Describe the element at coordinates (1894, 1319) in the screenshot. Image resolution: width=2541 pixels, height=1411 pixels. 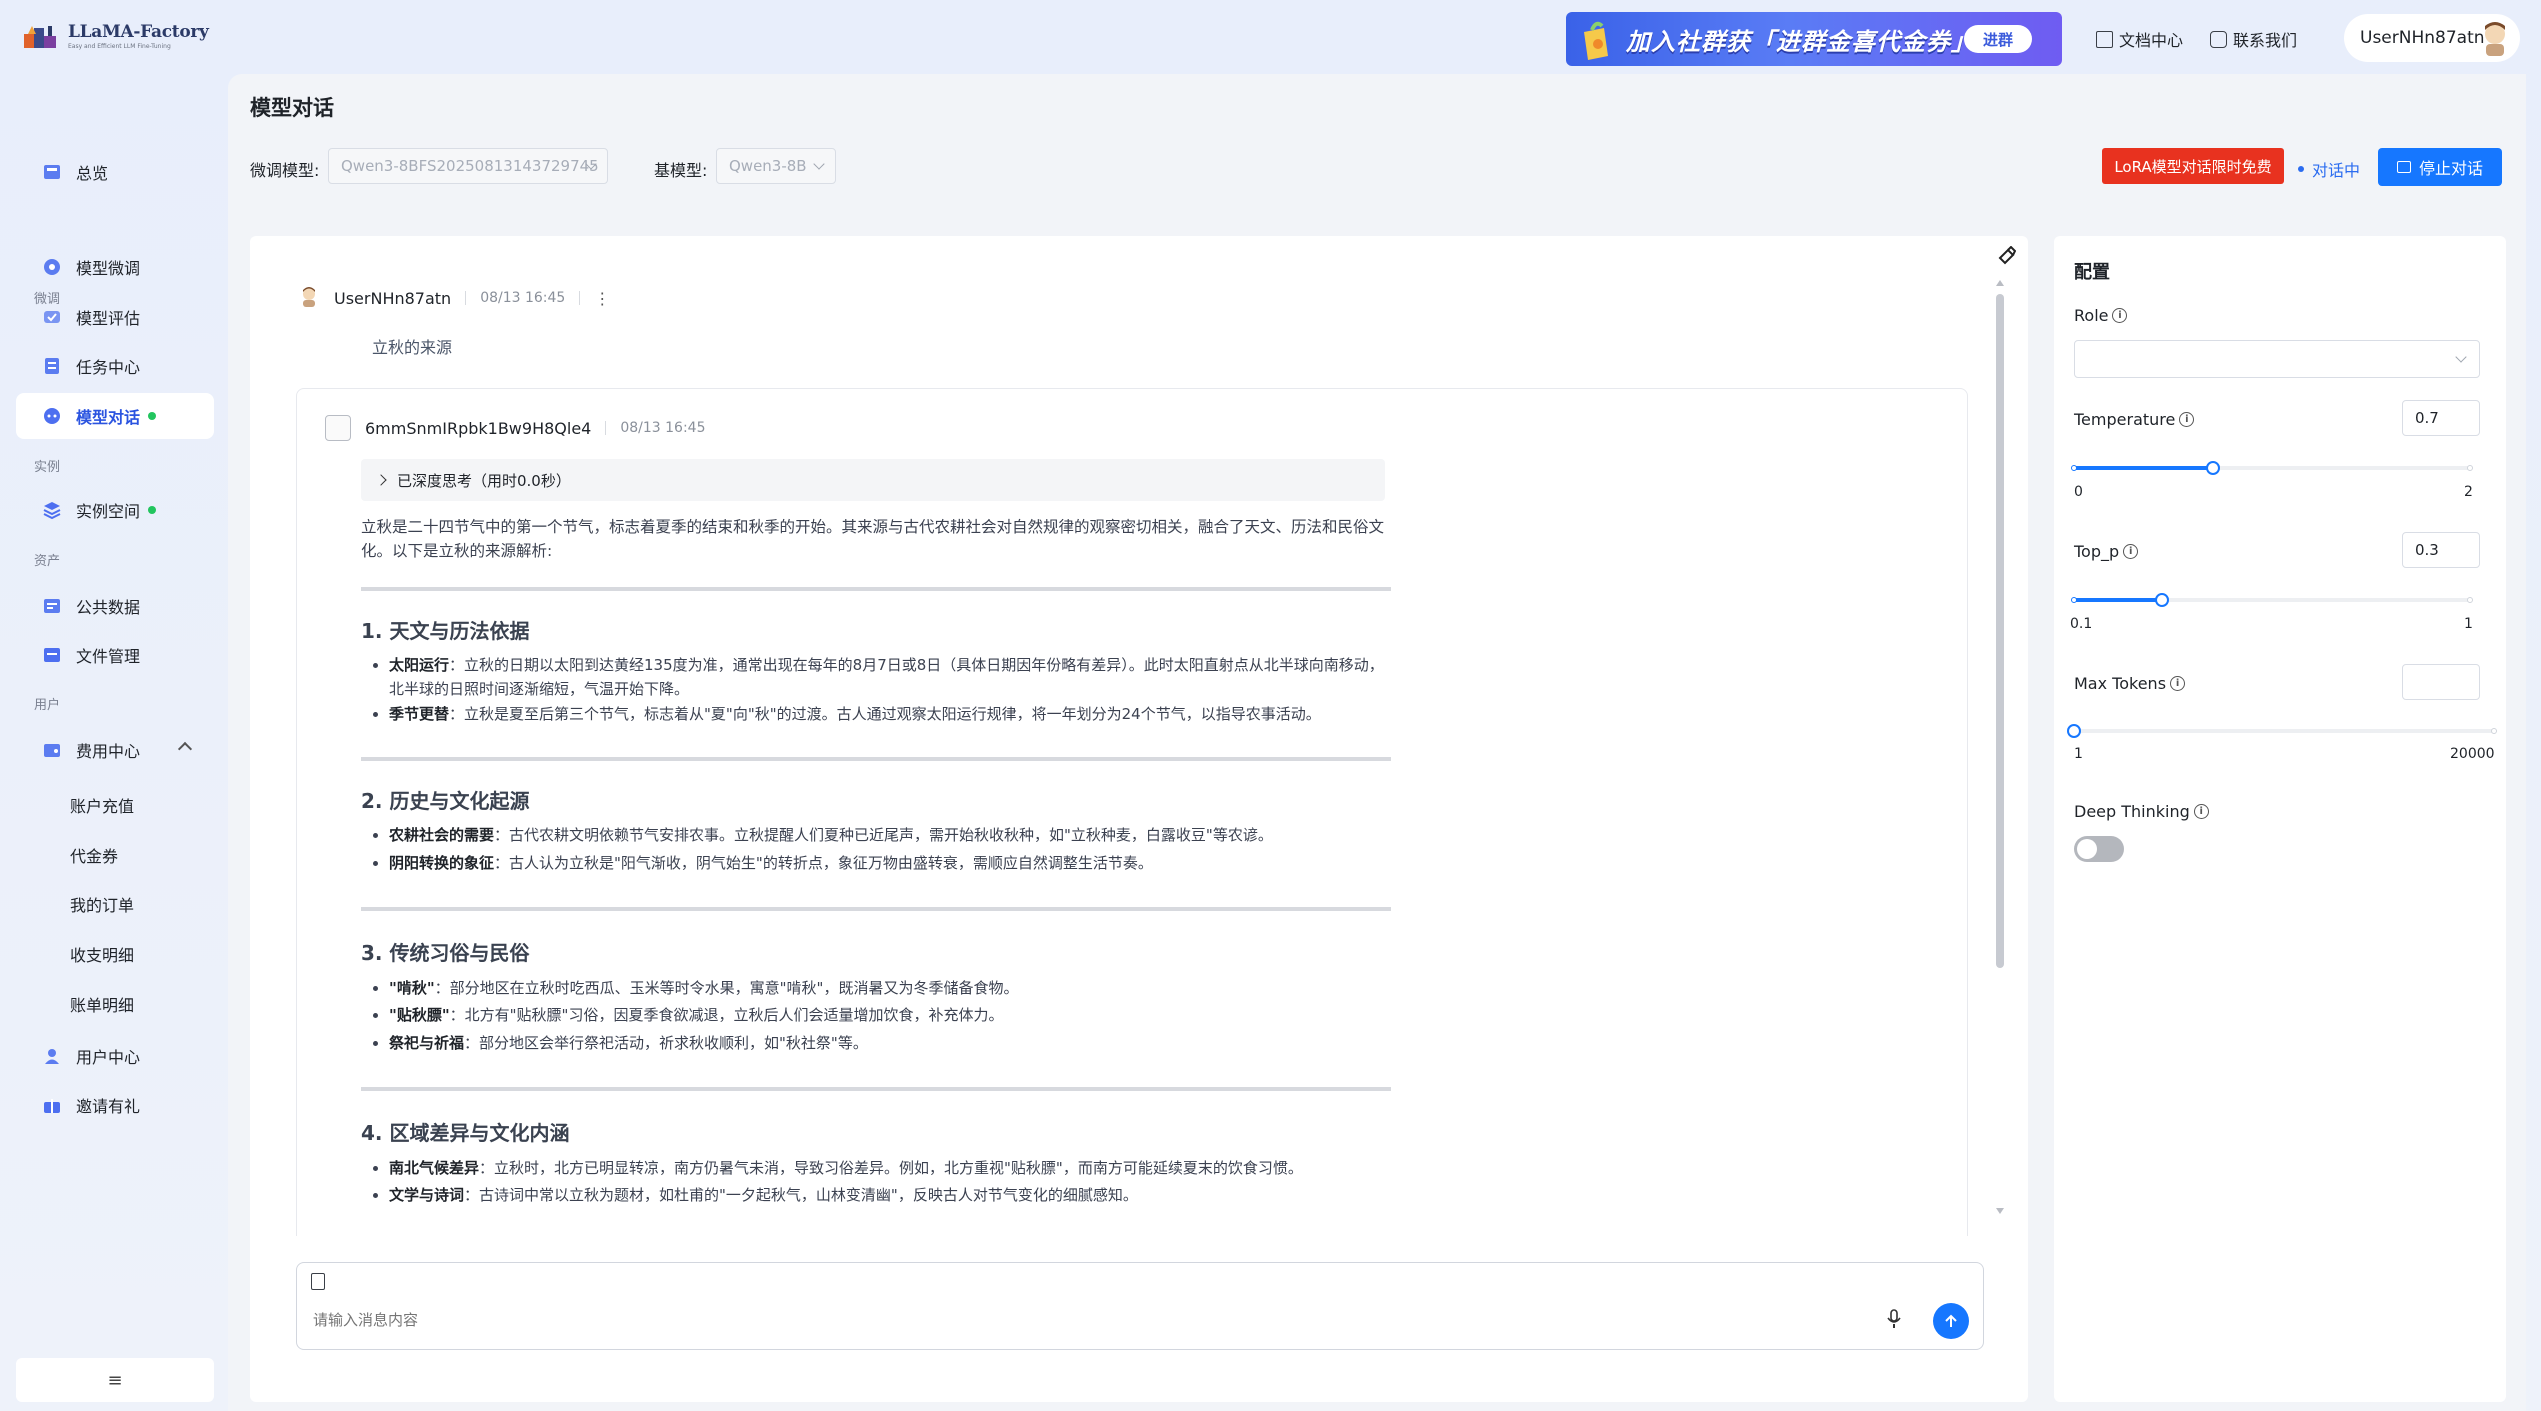
I see `microphone-icon` at that location.